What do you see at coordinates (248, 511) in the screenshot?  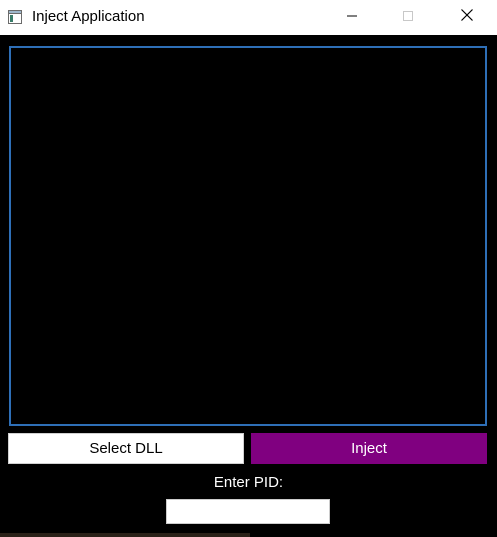 I see `pid-input` at bounding box center [248, 511].